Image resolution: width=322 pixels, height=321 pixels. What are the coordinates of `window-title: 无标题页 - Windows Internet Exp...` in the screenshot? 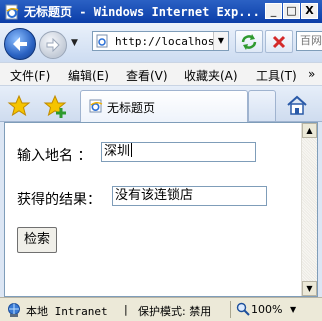 It's located at (142, 12).